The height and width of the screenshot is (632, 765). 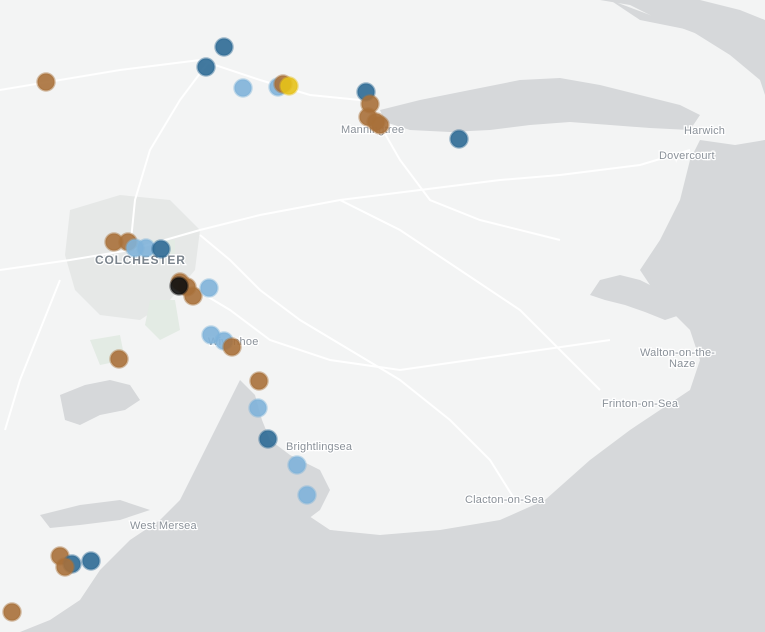 What do you see at coordinates (289, 86) in the screenshot?
I see `map-marker-yellow` at bounding box center [289, 86].